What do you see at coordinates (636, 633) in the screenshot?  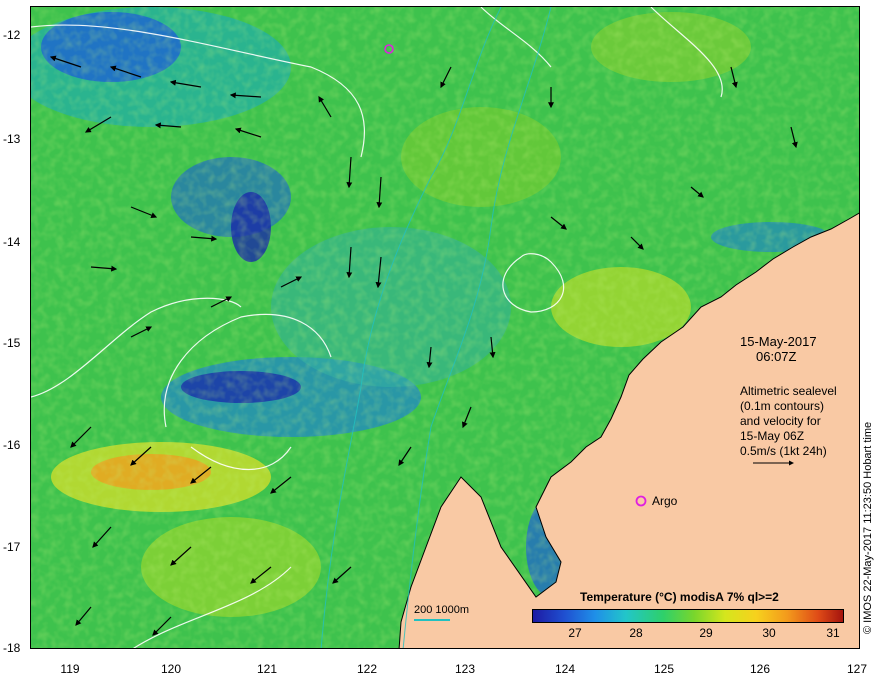 I see `colorbar-tick: 28` at bounding box center [636, 633].